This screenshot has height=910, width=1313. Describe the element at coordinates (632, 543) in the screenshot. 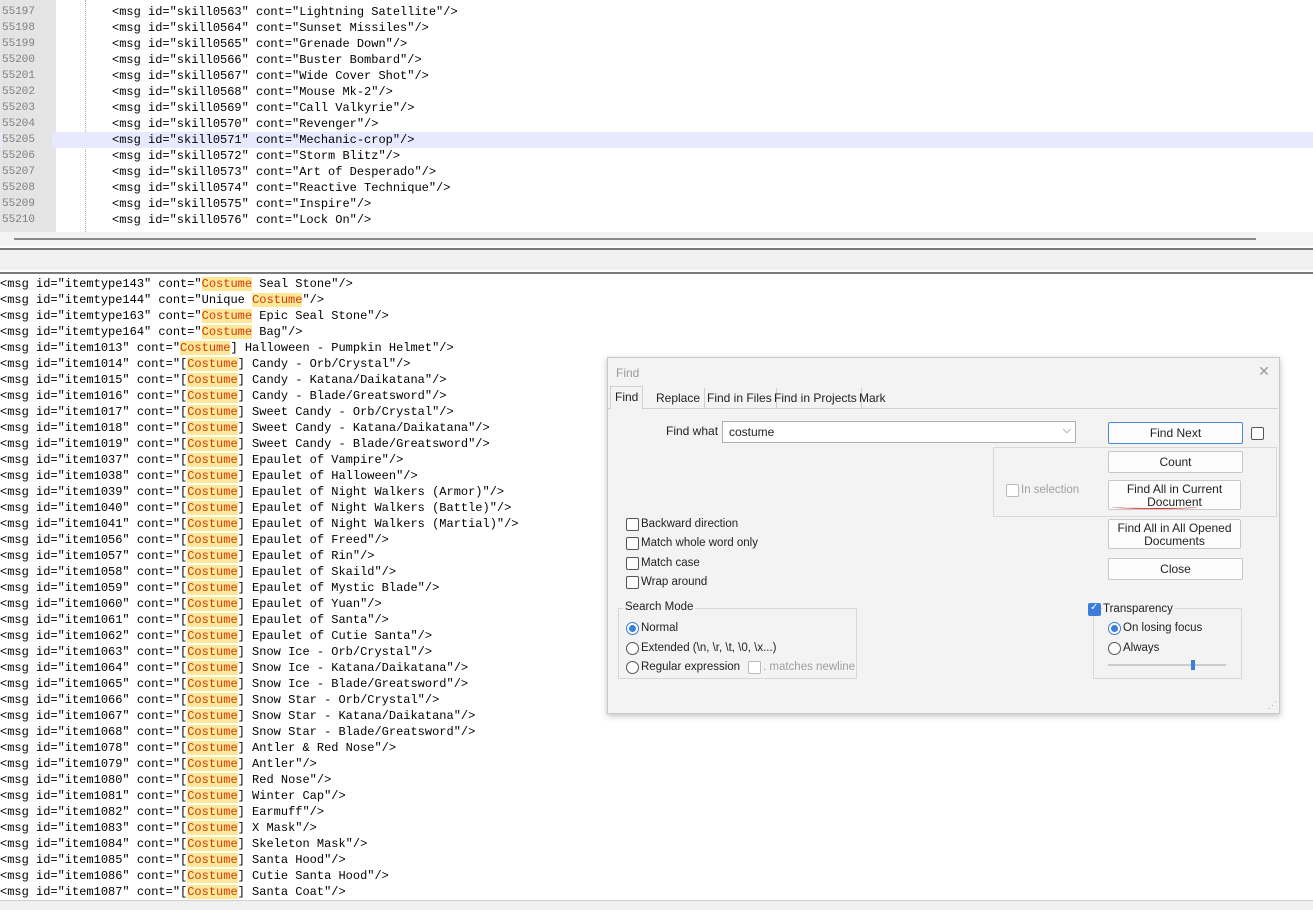

I see `match-whole-word-checkbox` at that location.